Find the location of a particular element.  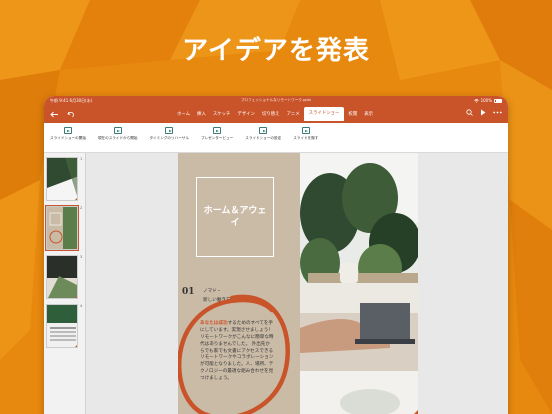

rehearse-timings-button: タイミングのリハーサル is located at coordinates (168, 134).